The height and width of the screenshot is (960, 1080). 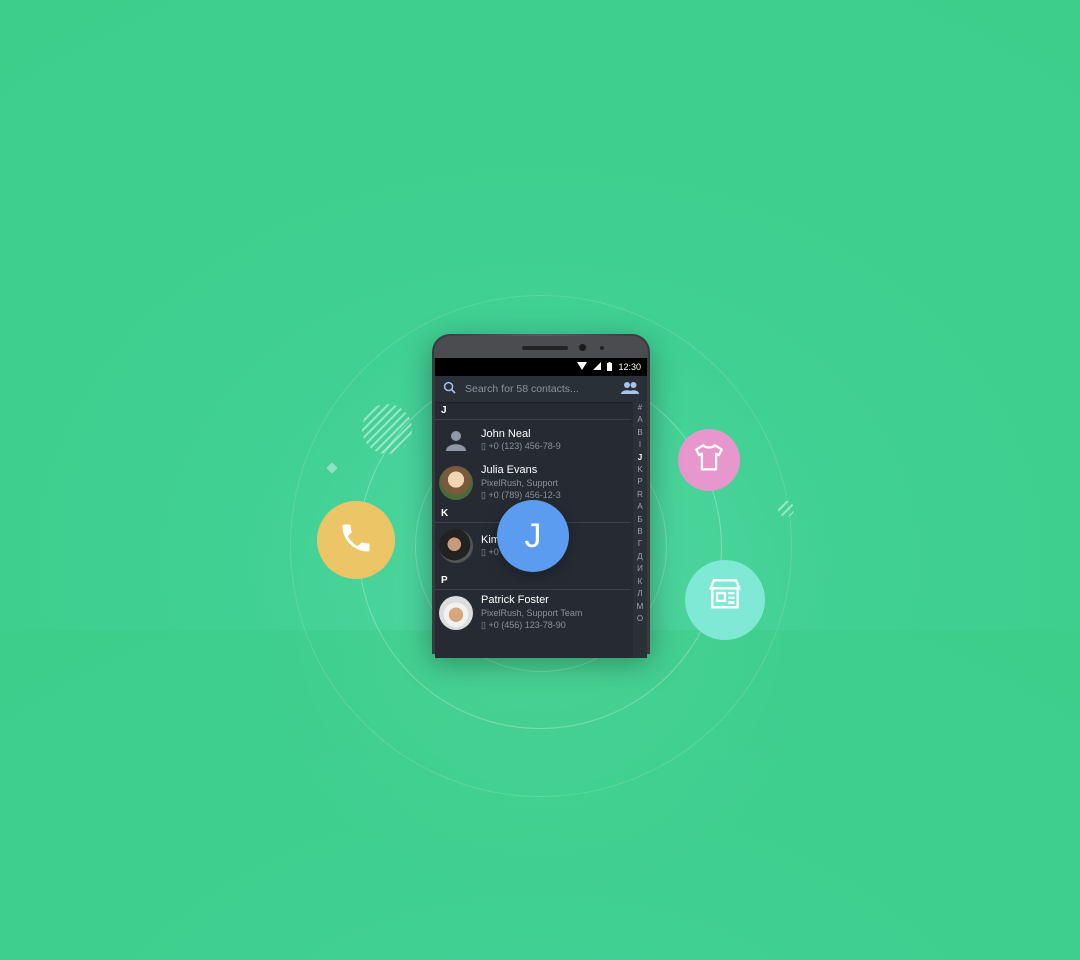 What do you see at coordinates (640, 495) in the screenshot?
I see `alphabet-index-letter: R` at bounding box center [640, 495].